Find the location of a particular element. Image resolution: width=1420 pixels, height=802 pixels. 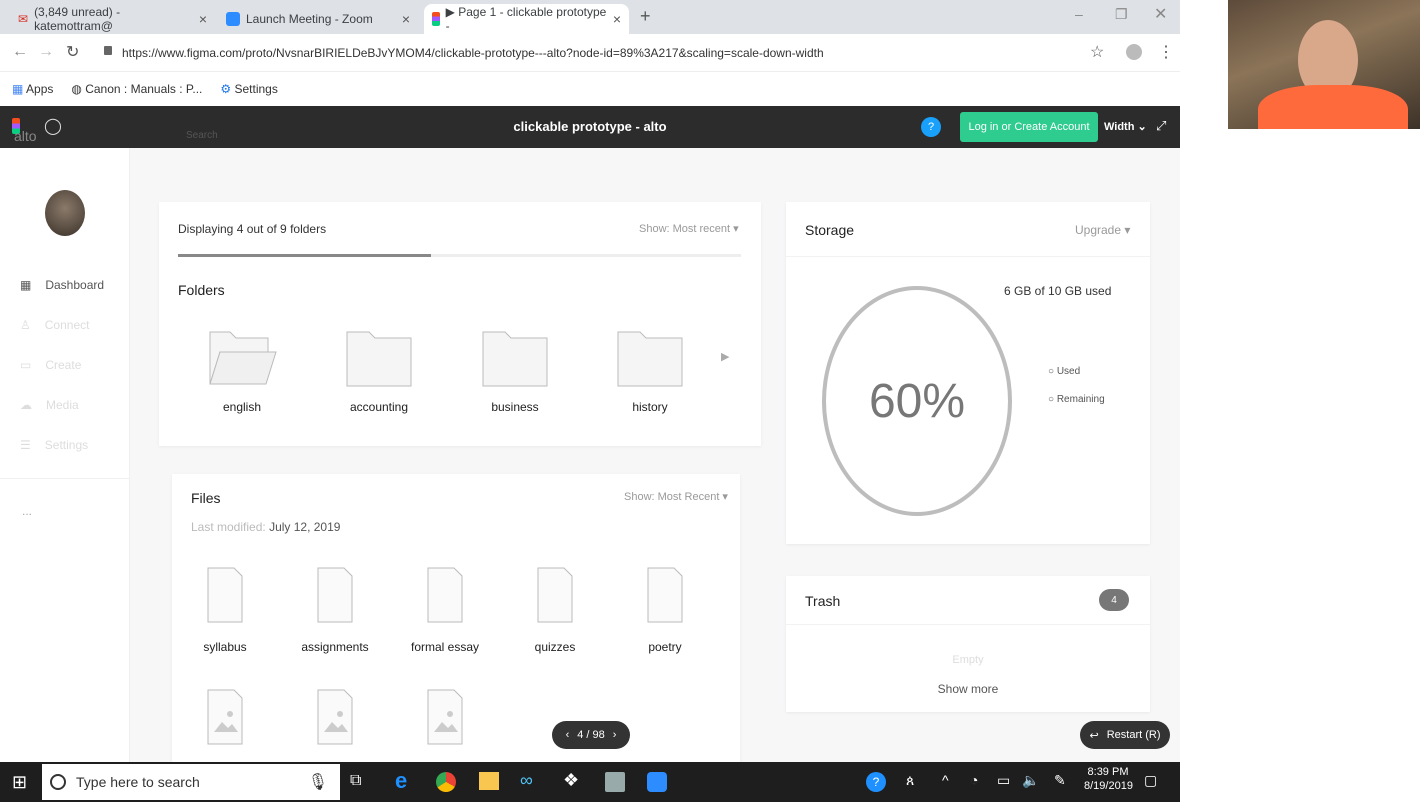

tab-zoom: Launch Meeting - Zoom × is located at coordinates (318, 19).